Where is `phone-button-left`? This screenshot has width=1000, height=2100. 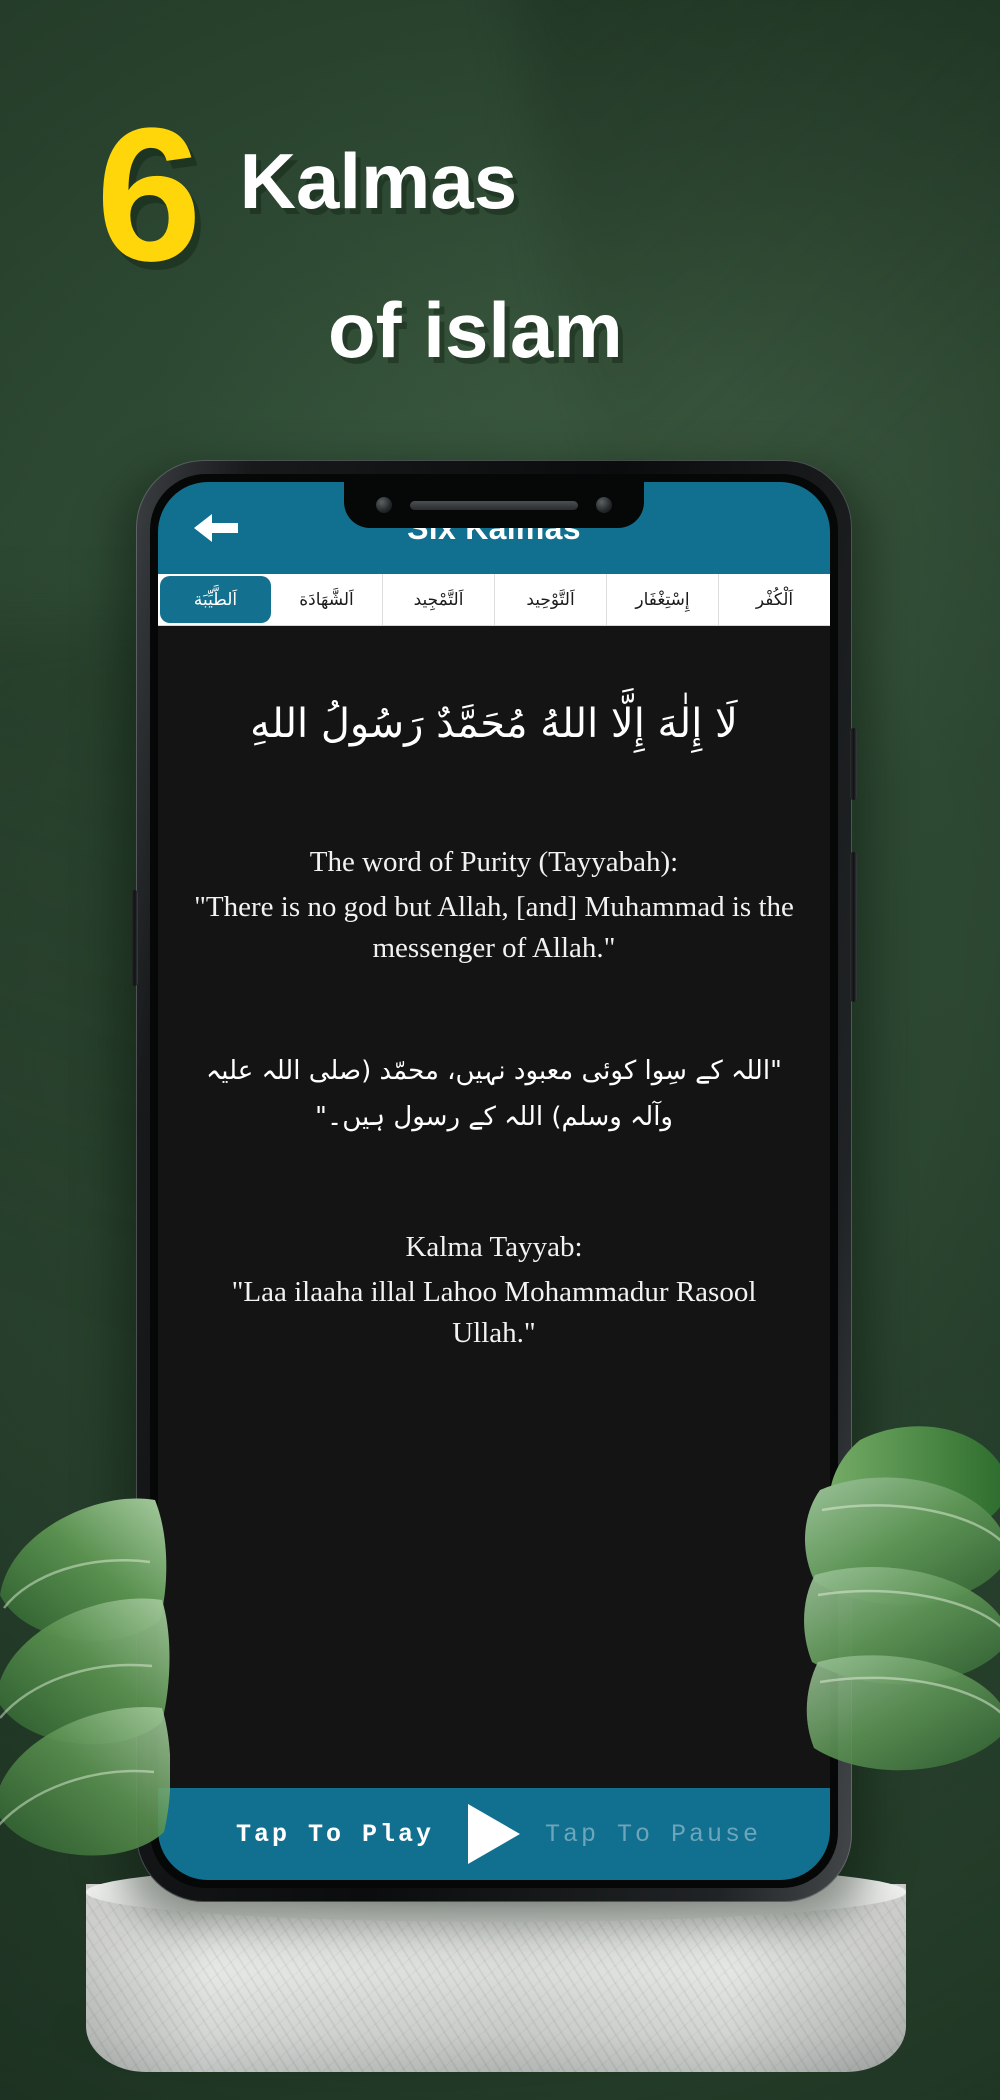 phone-button-left is located at coordinates (134, 938).